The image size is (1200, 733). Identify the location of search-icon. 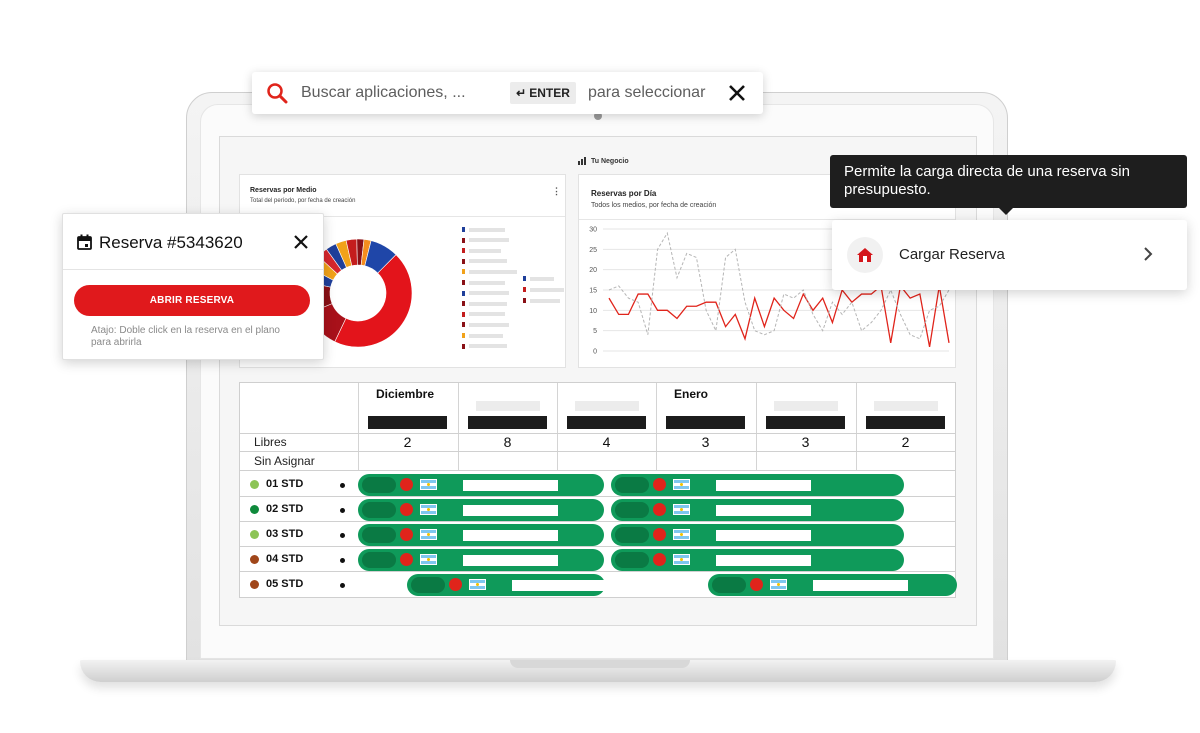
(277, 93).